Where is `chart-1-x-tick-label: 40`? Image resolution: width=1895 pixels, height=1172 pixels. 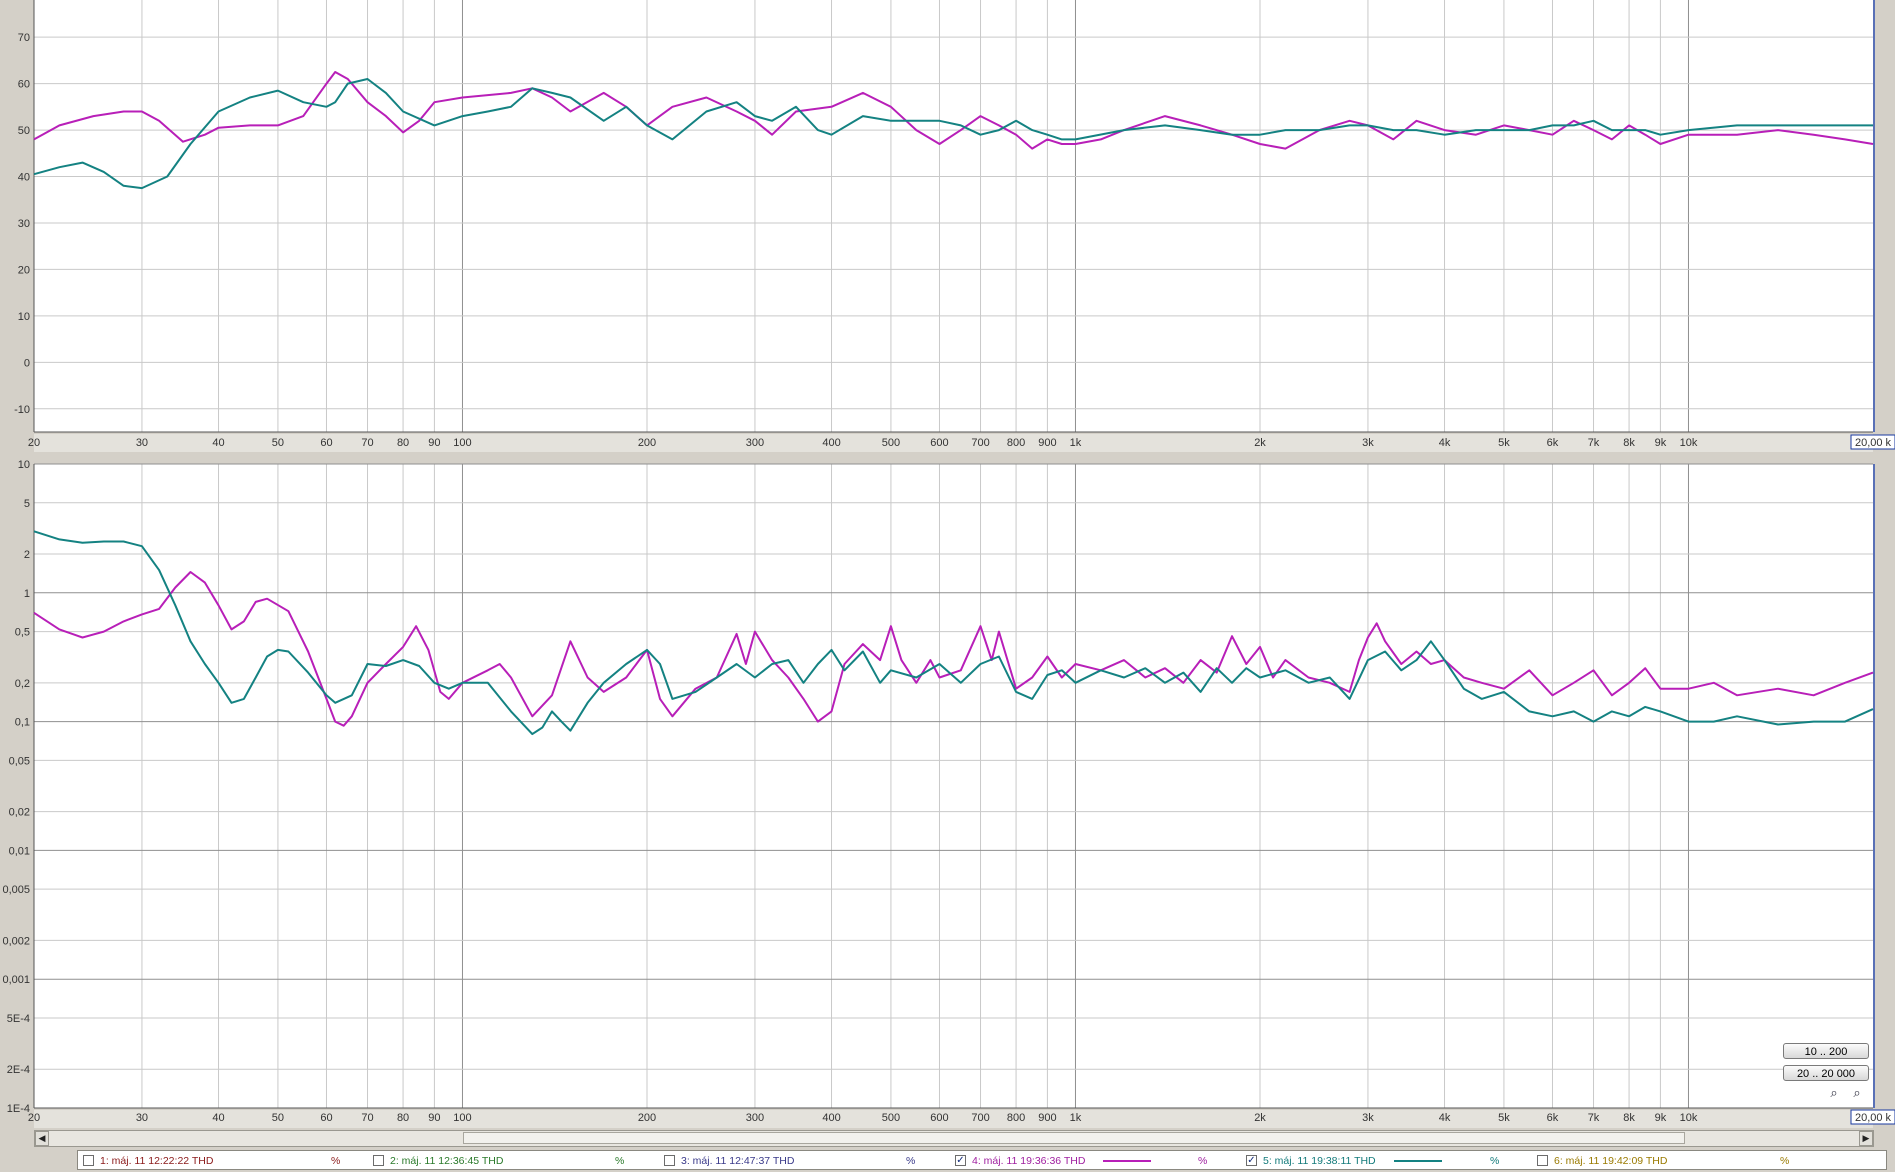 chart-1-x-tick-label: 40 is located at coordinates (218, 443).